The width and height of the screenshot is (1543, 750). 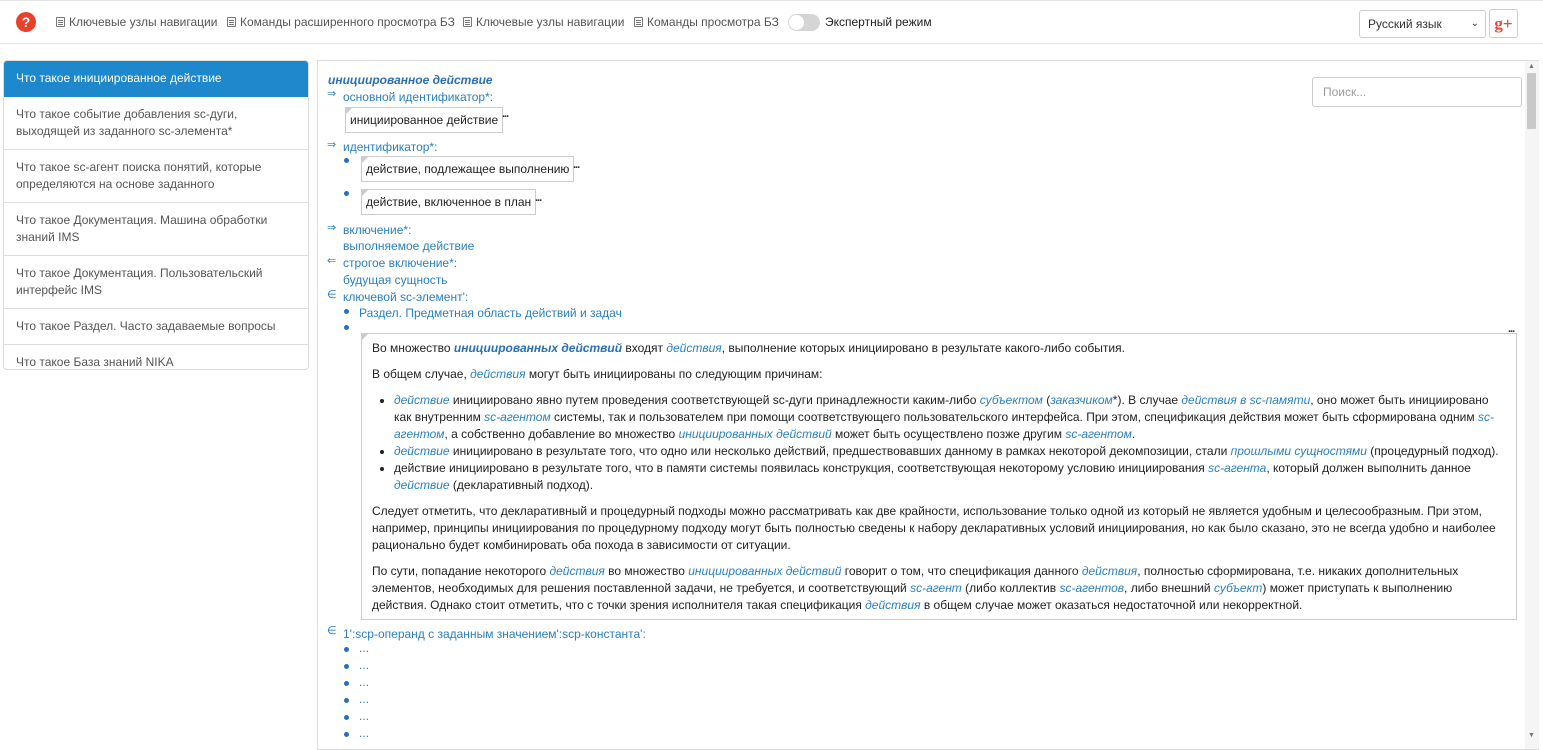 What do you see at coordinates (156, 79) in the screenshot?
I see `sidebar-item: Что такое инициированное действие` at bounding box center [156, 79].